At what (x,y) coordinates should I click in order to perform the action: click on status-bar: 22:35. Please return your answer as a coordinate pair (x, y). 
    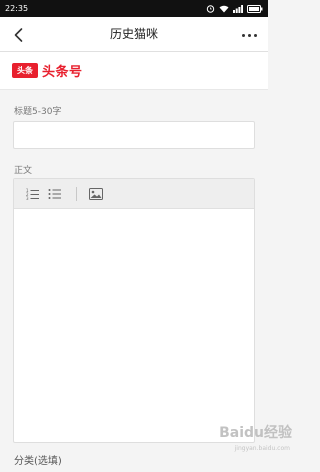
    Looking at the image, I should click on (134, 8).